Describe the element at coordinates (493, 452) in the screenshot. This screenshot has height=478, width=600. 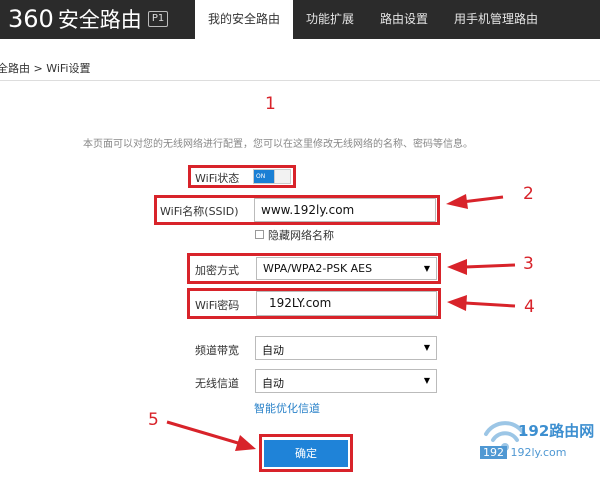
I see `watermark-url-prefix: 192` at that location.